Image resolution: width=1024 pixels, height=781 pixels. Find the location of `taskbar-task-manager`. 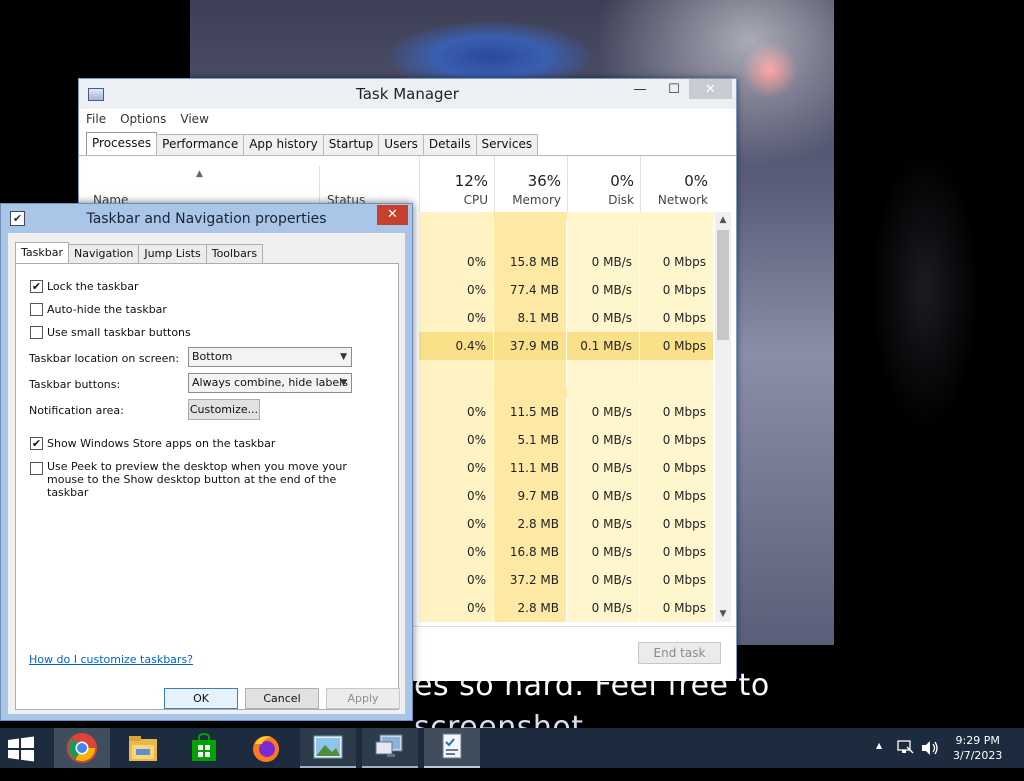

taskbar-task-manager is located at coordinates (452, 748).